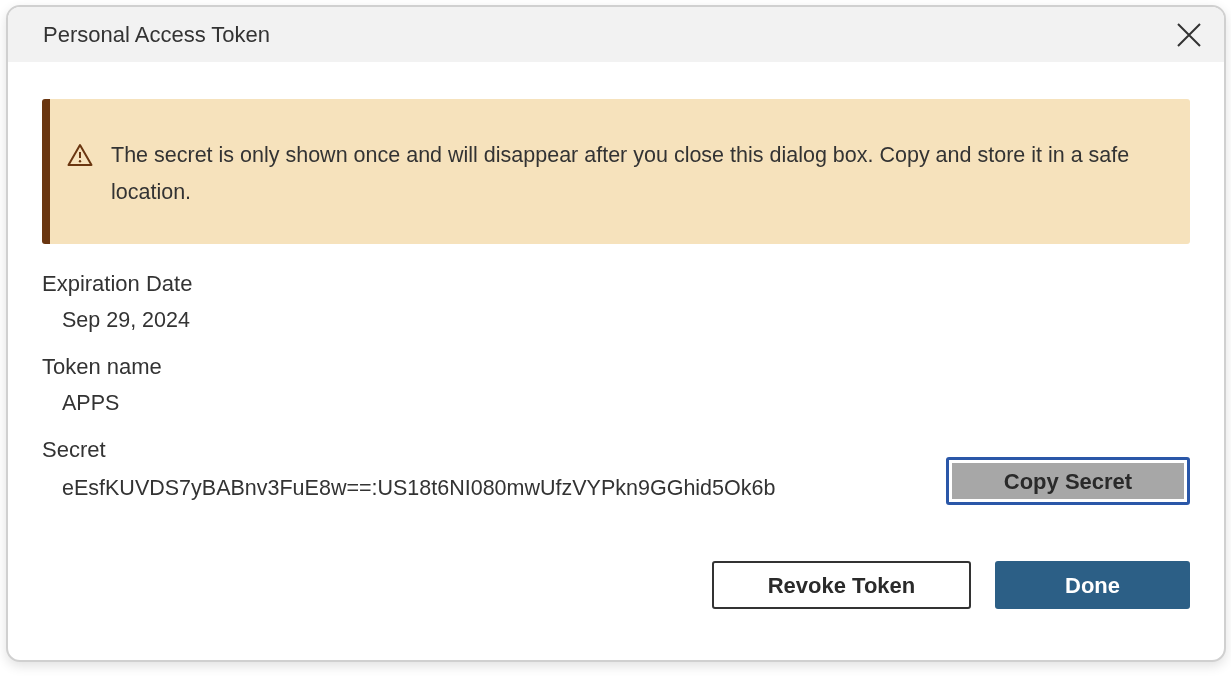 The image size is (1231, 684). What do you see at coordinates (621, 174) in the screenshot?
I see `warning-text: The secret is only shown once and will disappear after you close this dialog box. Copy and store it in a safe location.` at bounding box center [621, 174].